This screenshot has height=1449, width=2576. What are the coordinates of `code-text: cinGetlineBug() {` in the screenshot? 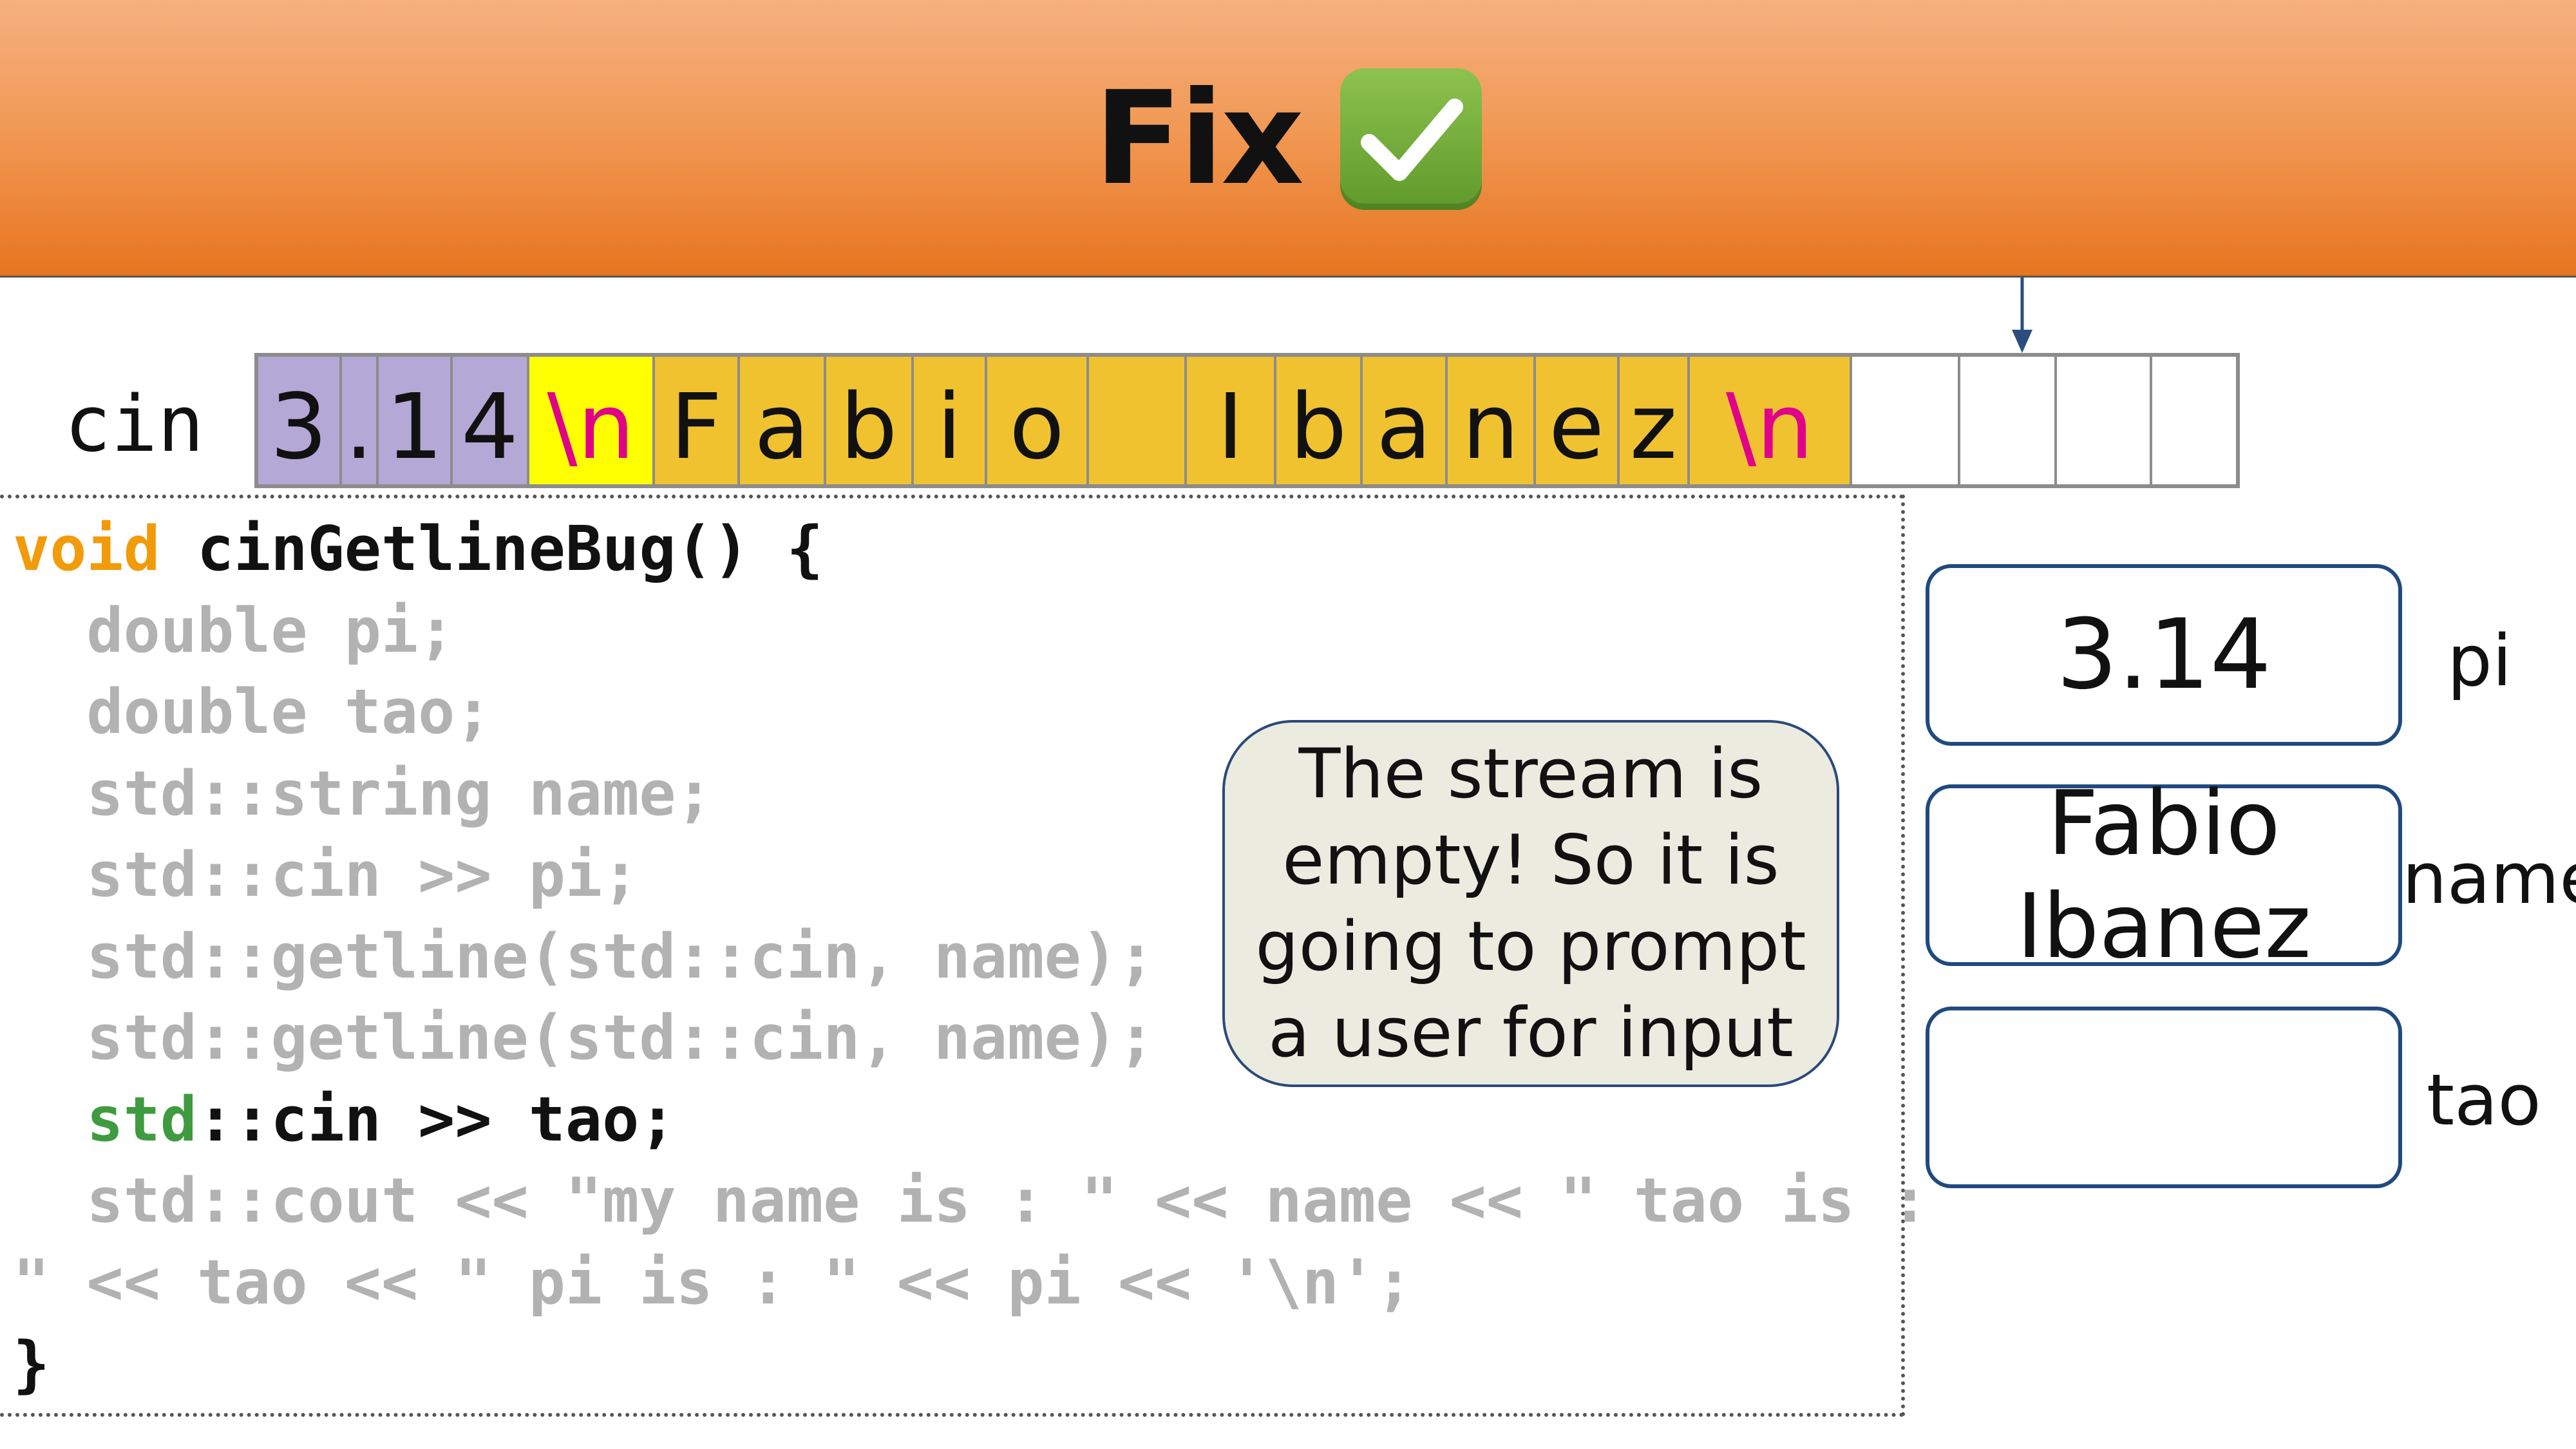 It's located at (492, 549).